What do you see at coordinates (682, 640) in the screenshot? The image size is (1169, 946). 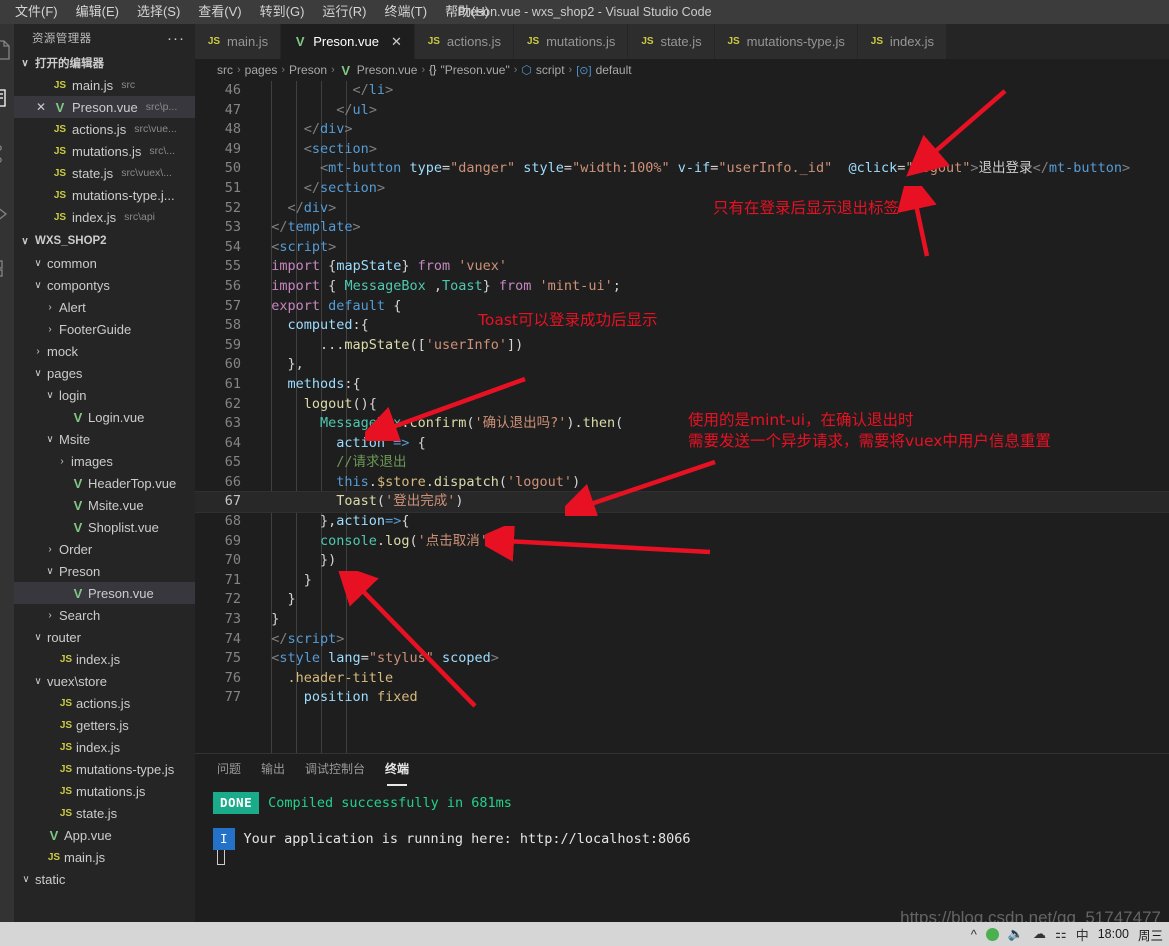 I see `code-line-74: 74 </script>` at bounding box center [682, 640].